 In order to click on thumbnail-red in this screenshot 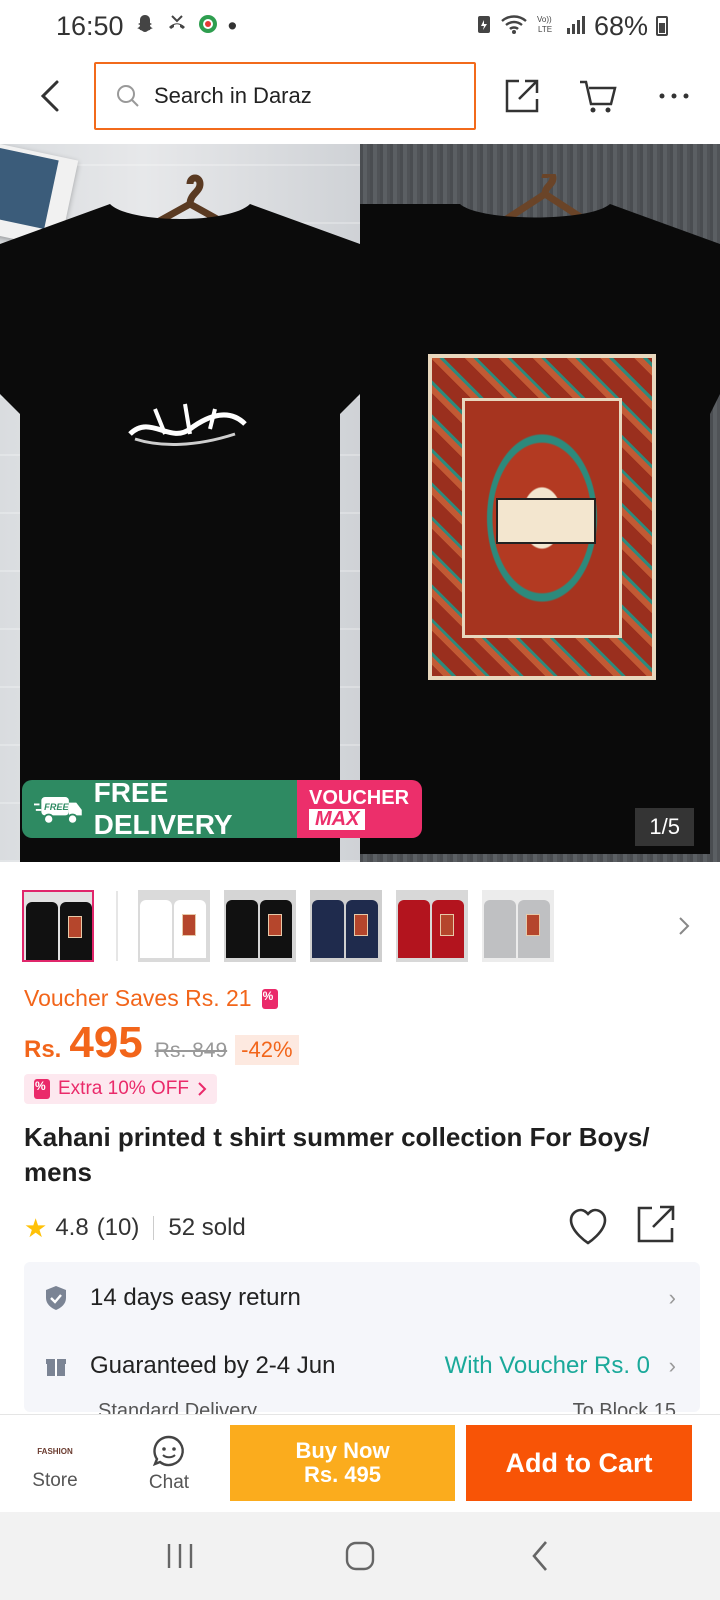, I will do `click(432, 926)`.